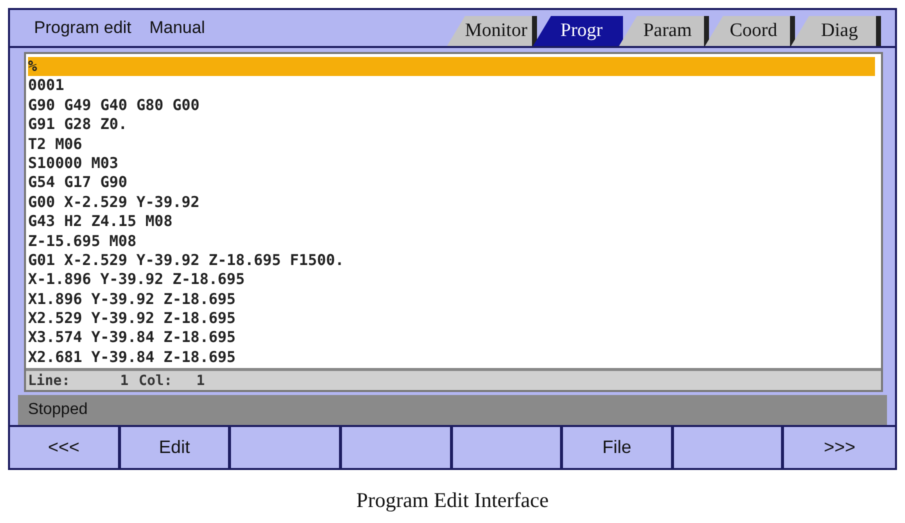 The width and height of the screenshot is (905, 523). What do you see at coordinates (132, 358) in the screenshot?
I see `program-line: X2.681 Y-39.84 Z-18.695` at bounding box center [132, 358].